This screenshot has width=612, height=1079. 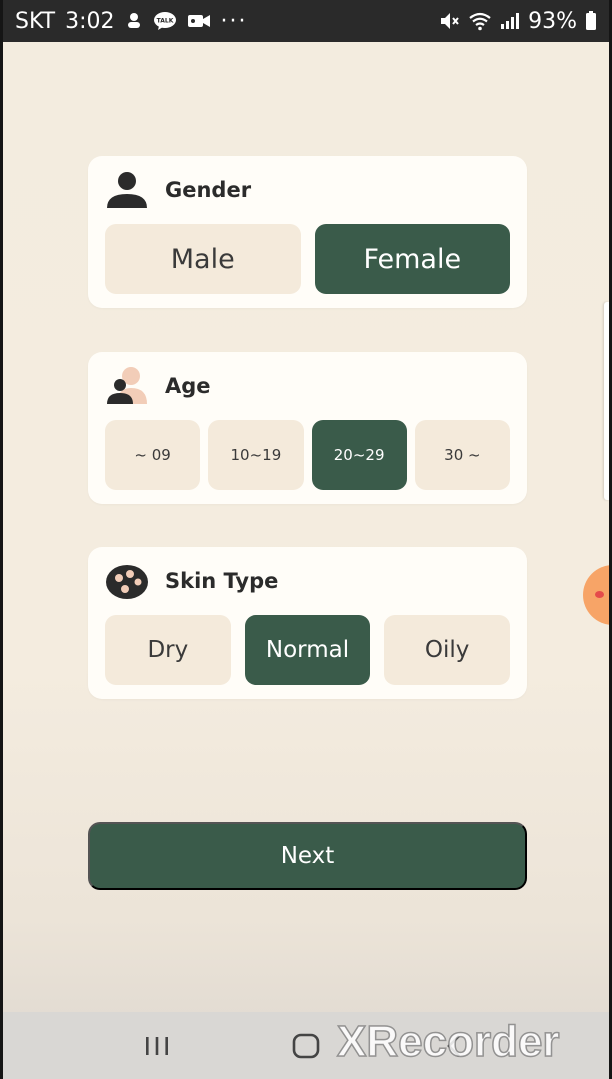 What do you see at coordinates (447, 650) in the screenshot?
I see `skin-option-oily: Oily` at bounding box center [447, 650].